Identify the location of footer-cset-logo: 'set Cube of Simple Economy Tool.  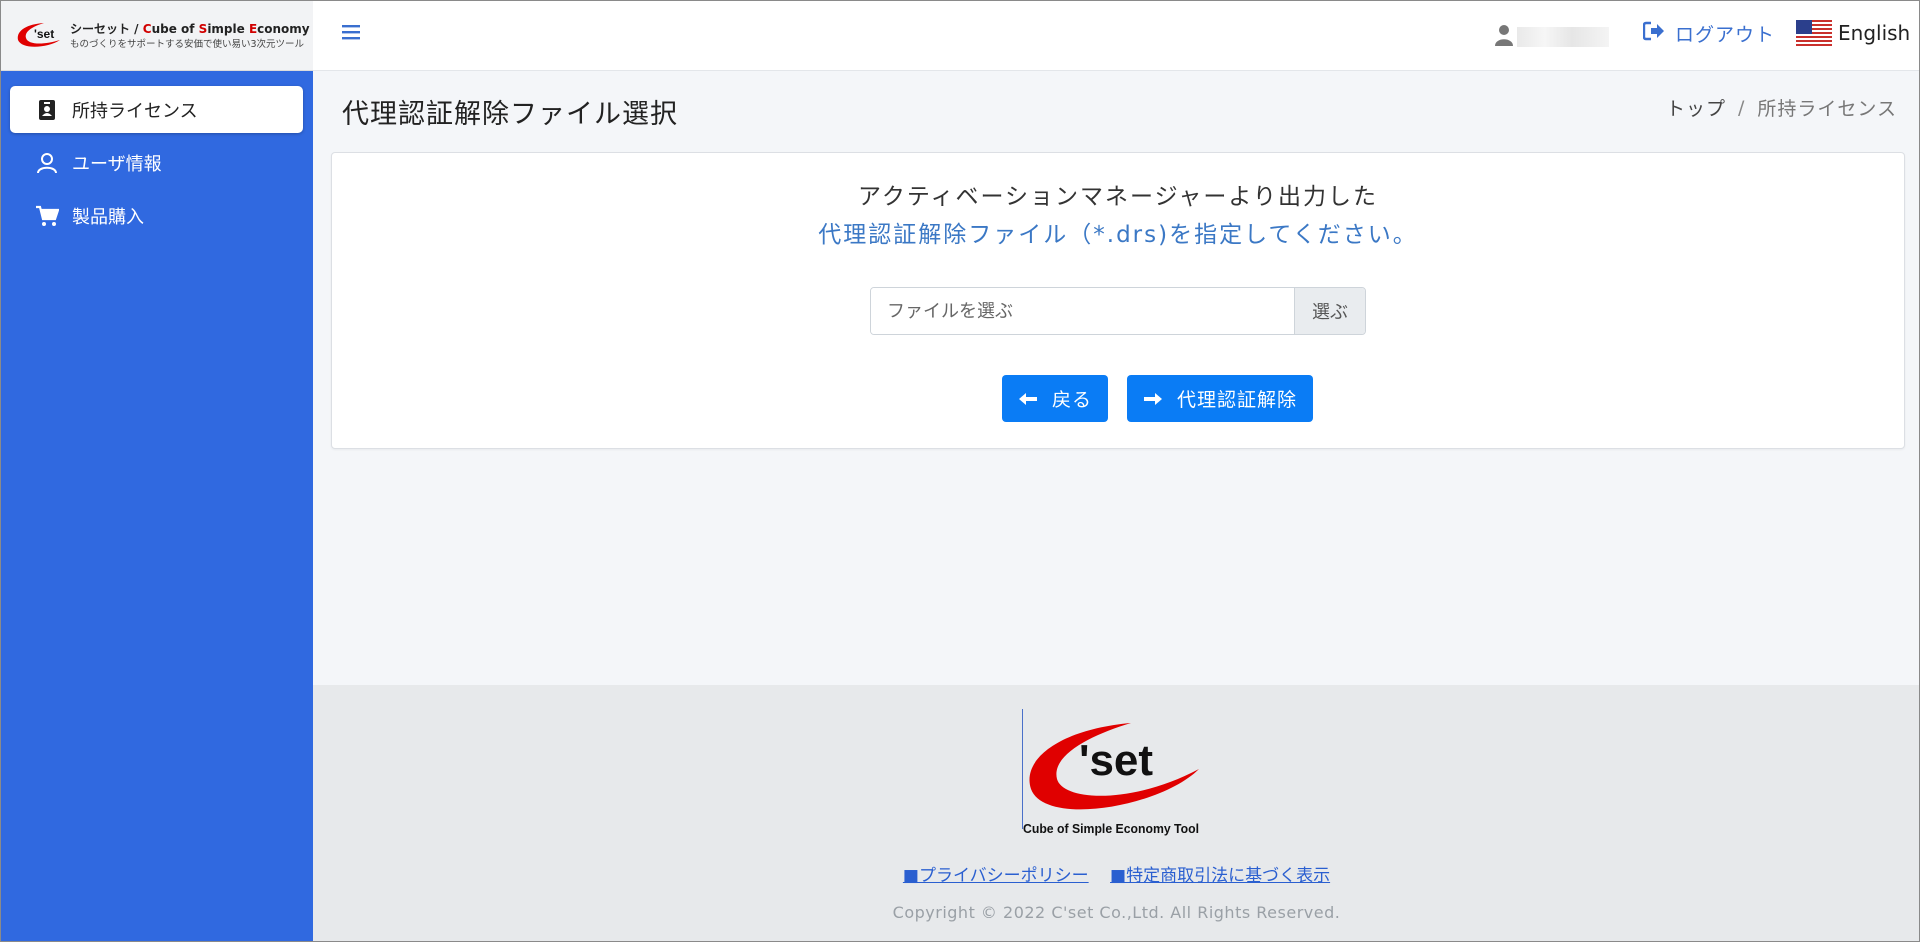
(1111, 779).